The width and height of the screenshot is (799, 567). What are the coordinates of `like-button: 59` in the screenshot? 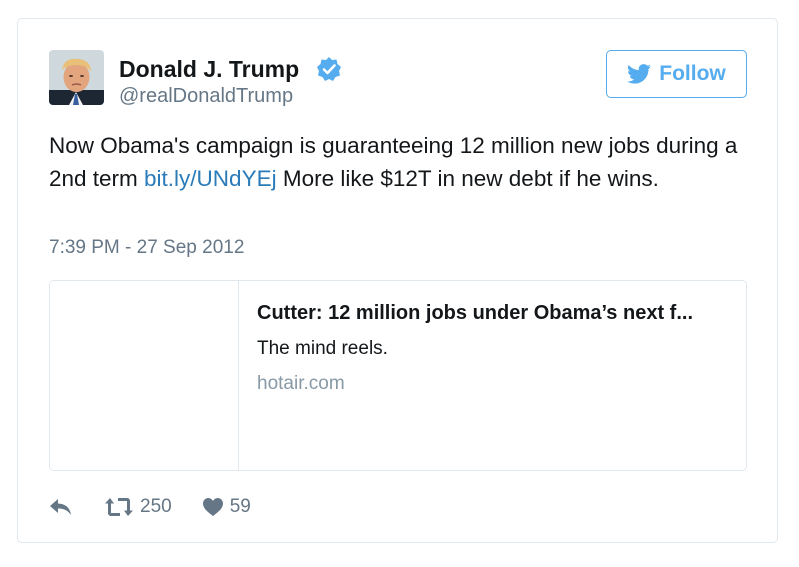 It's located at (226, 507).